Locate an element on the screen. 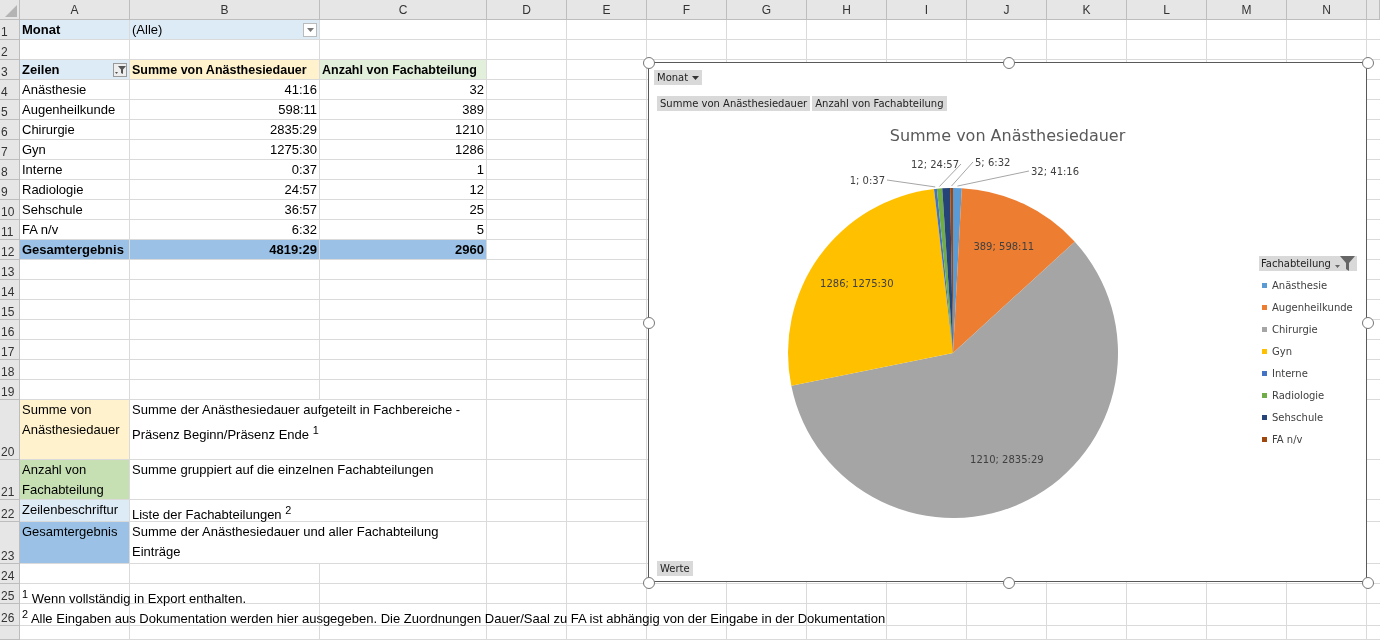  column-header: B is located at coordinates (225, 10).